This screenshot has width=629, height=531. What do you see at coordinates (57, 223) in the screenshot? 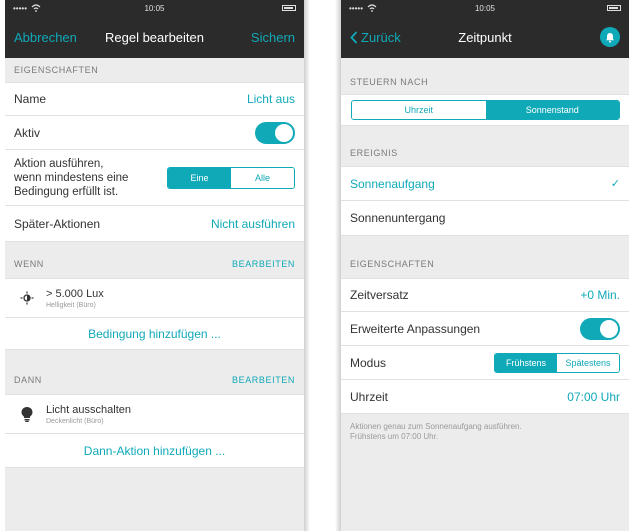
I see `later-actions-label: Später-Aktionen` at bounding box center [57, 223].